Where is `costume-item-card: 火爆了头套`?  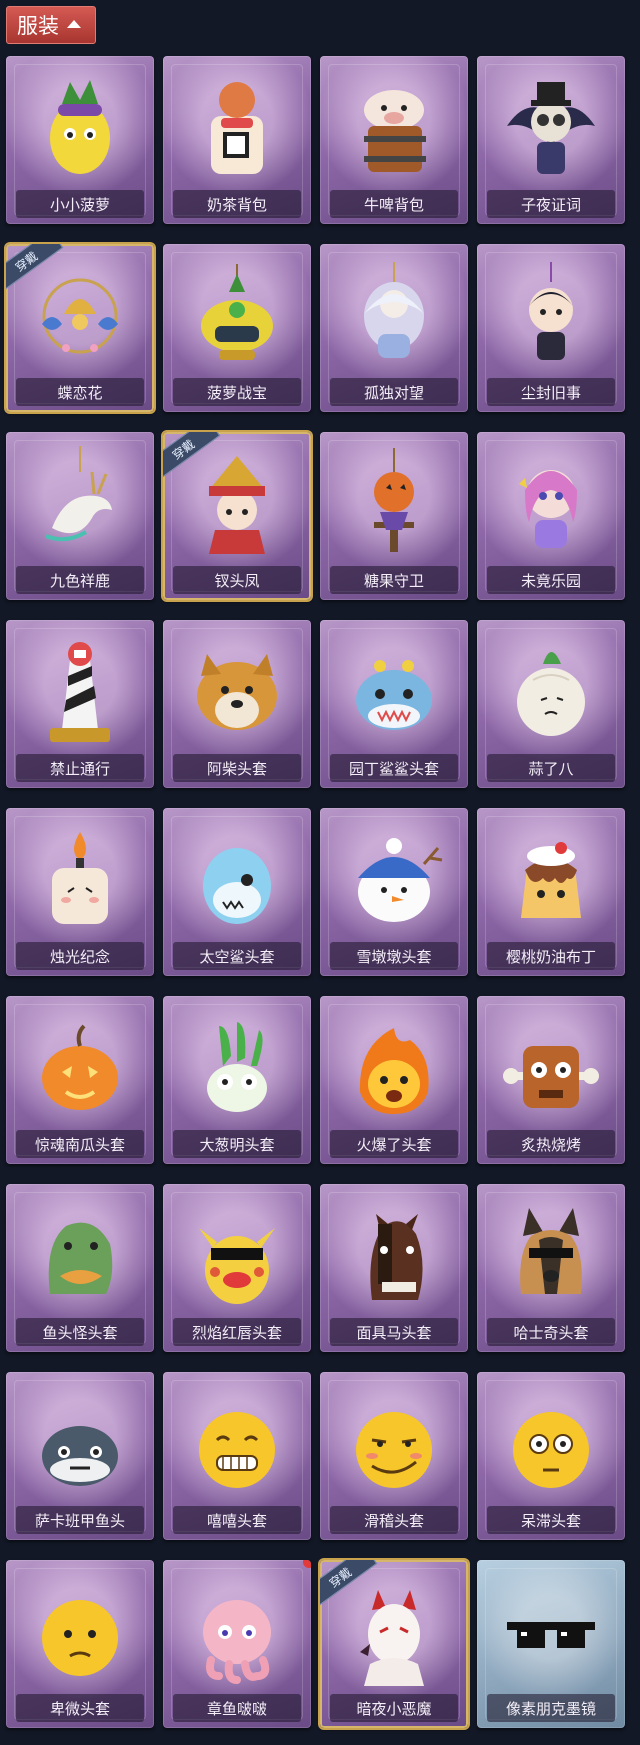
costume-item-card: 火爆了头套 is located at coordinates (394, 1080).